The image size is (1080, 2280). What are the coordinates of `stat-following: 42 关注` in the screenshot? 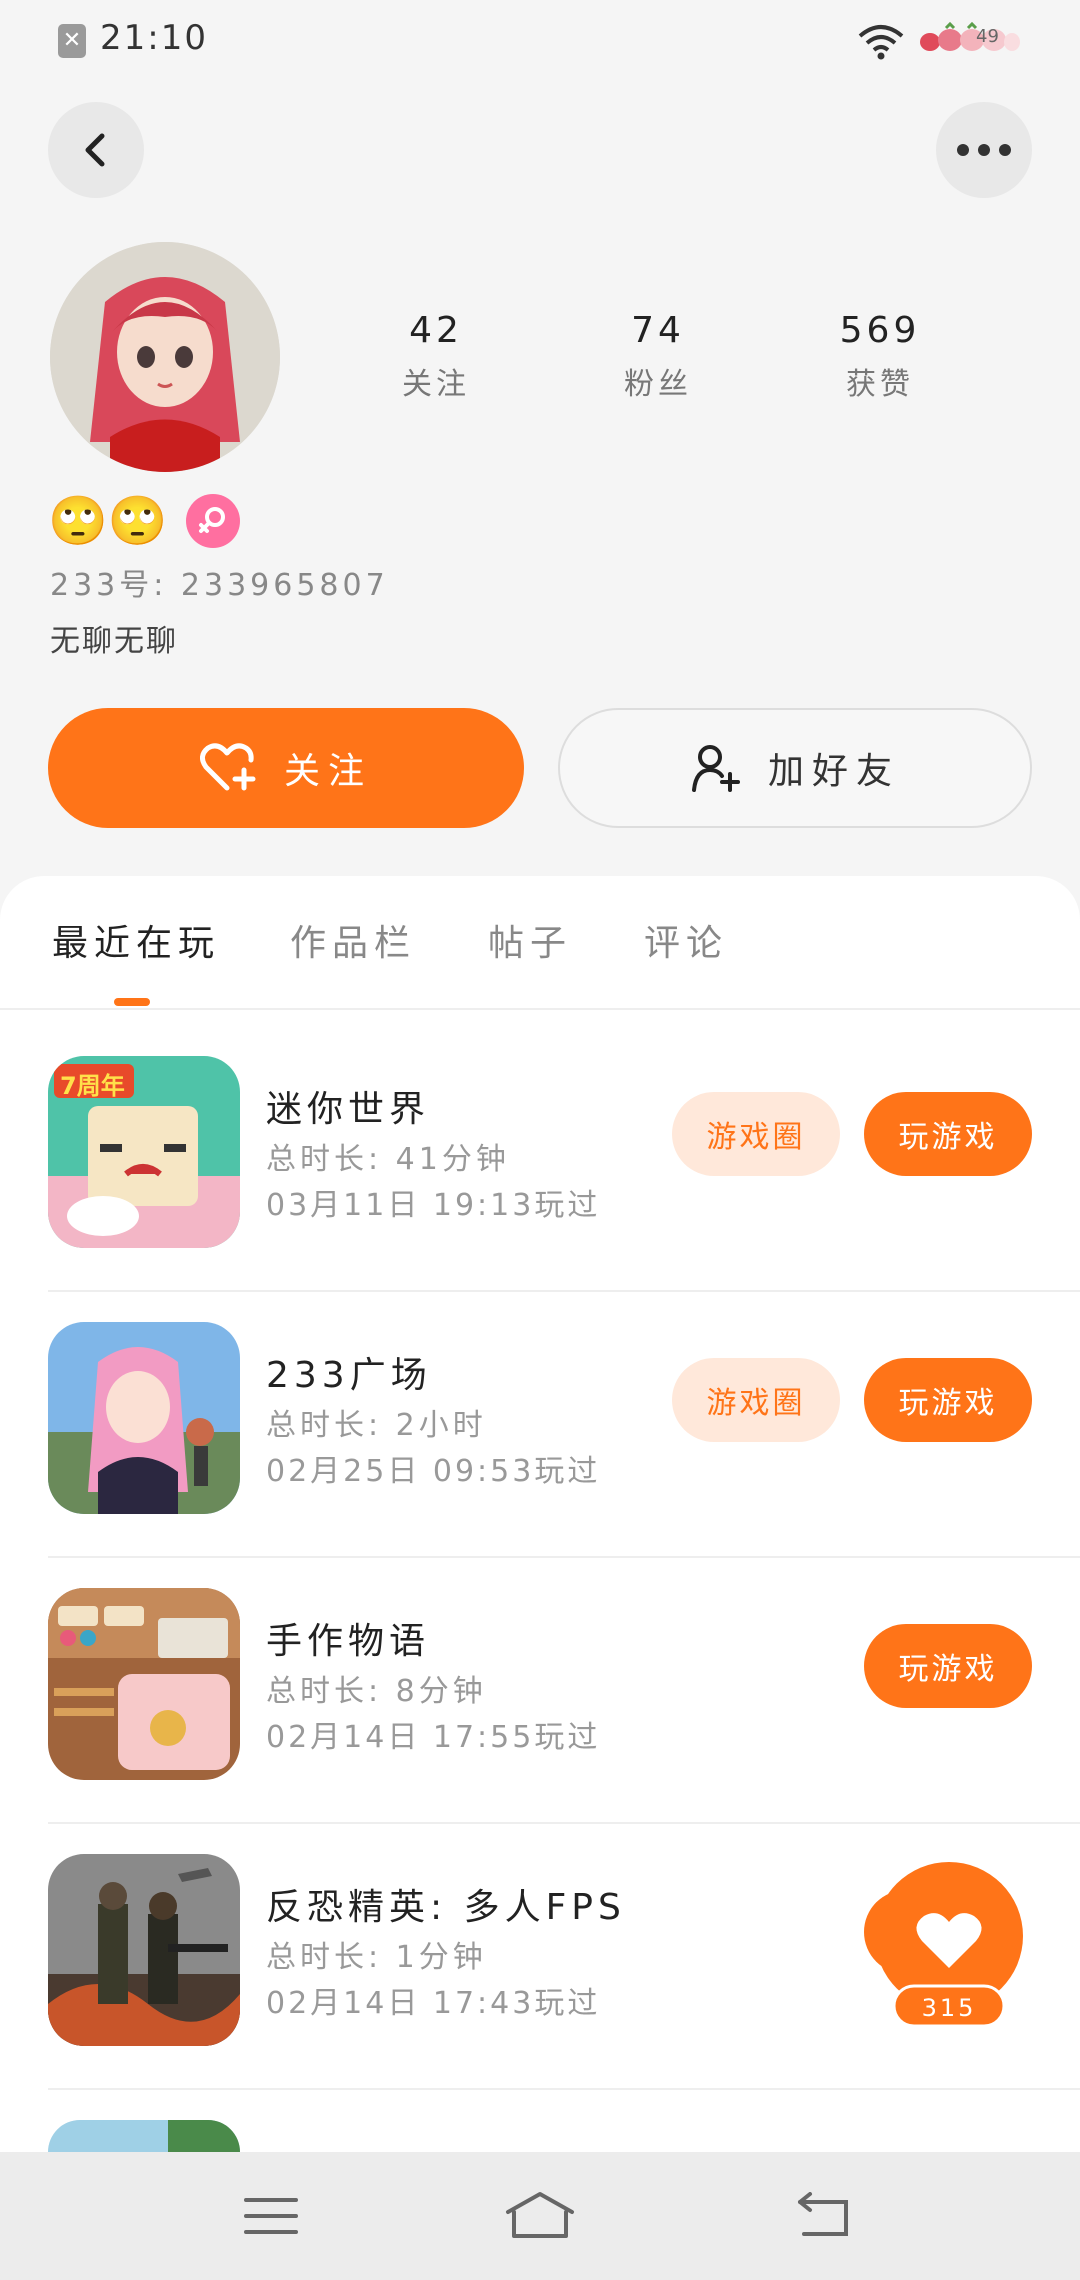 It's located at (436, 356).